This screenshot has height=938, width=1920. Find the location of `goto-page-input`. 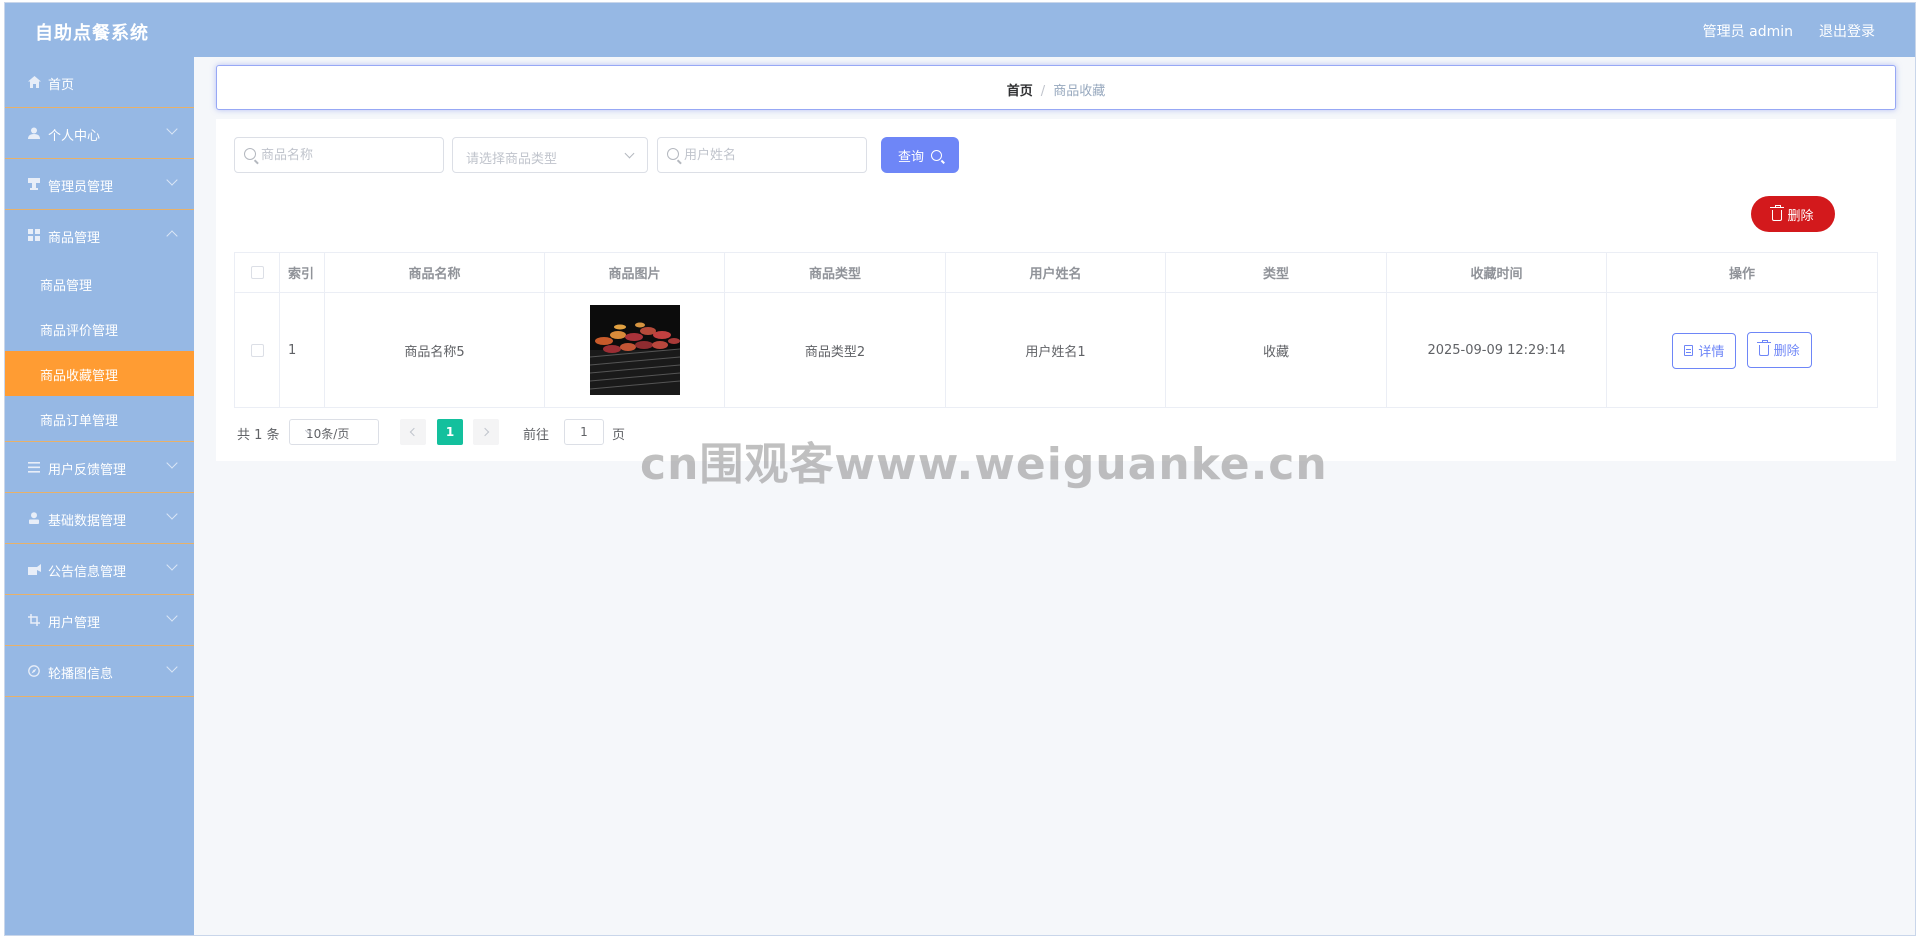

goto-page-input is located at coordinates (584, 432).